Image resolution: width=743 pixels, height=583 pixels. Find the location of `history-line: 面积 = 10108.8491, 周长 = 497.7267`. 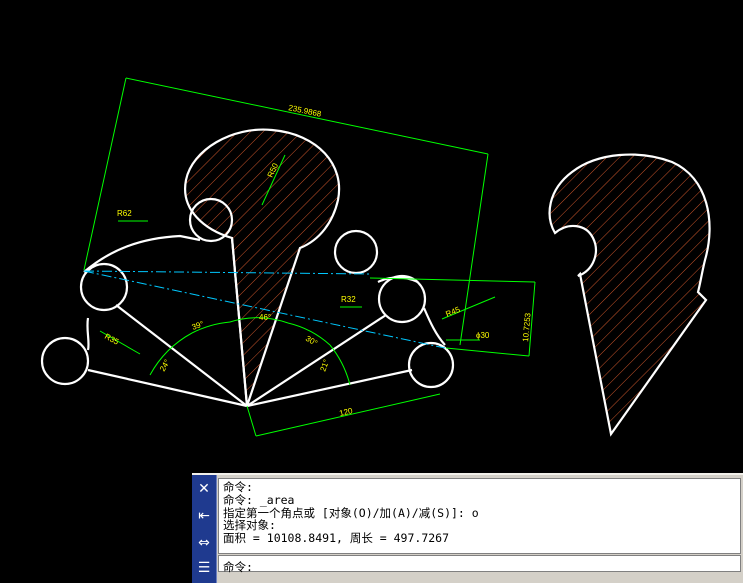

history-line: 面积 = 10108.8491, 周长 = 497.7267 is located at coordinates (336, 538).